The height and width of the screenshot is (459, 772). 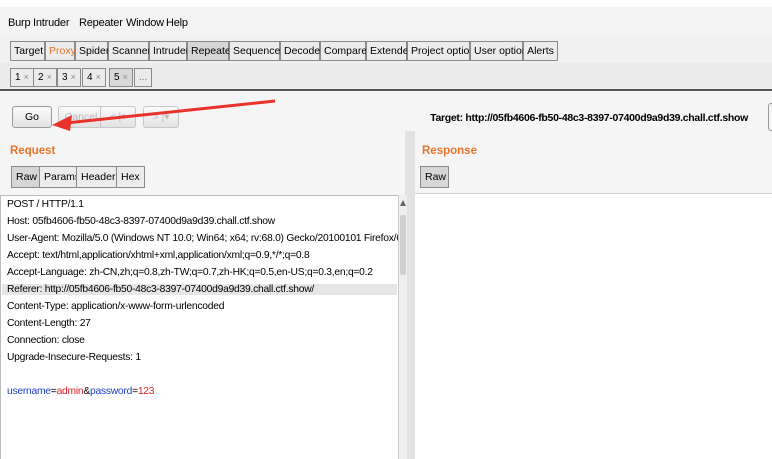 I want to click on param-value: 123, so click(x=146, y=391).